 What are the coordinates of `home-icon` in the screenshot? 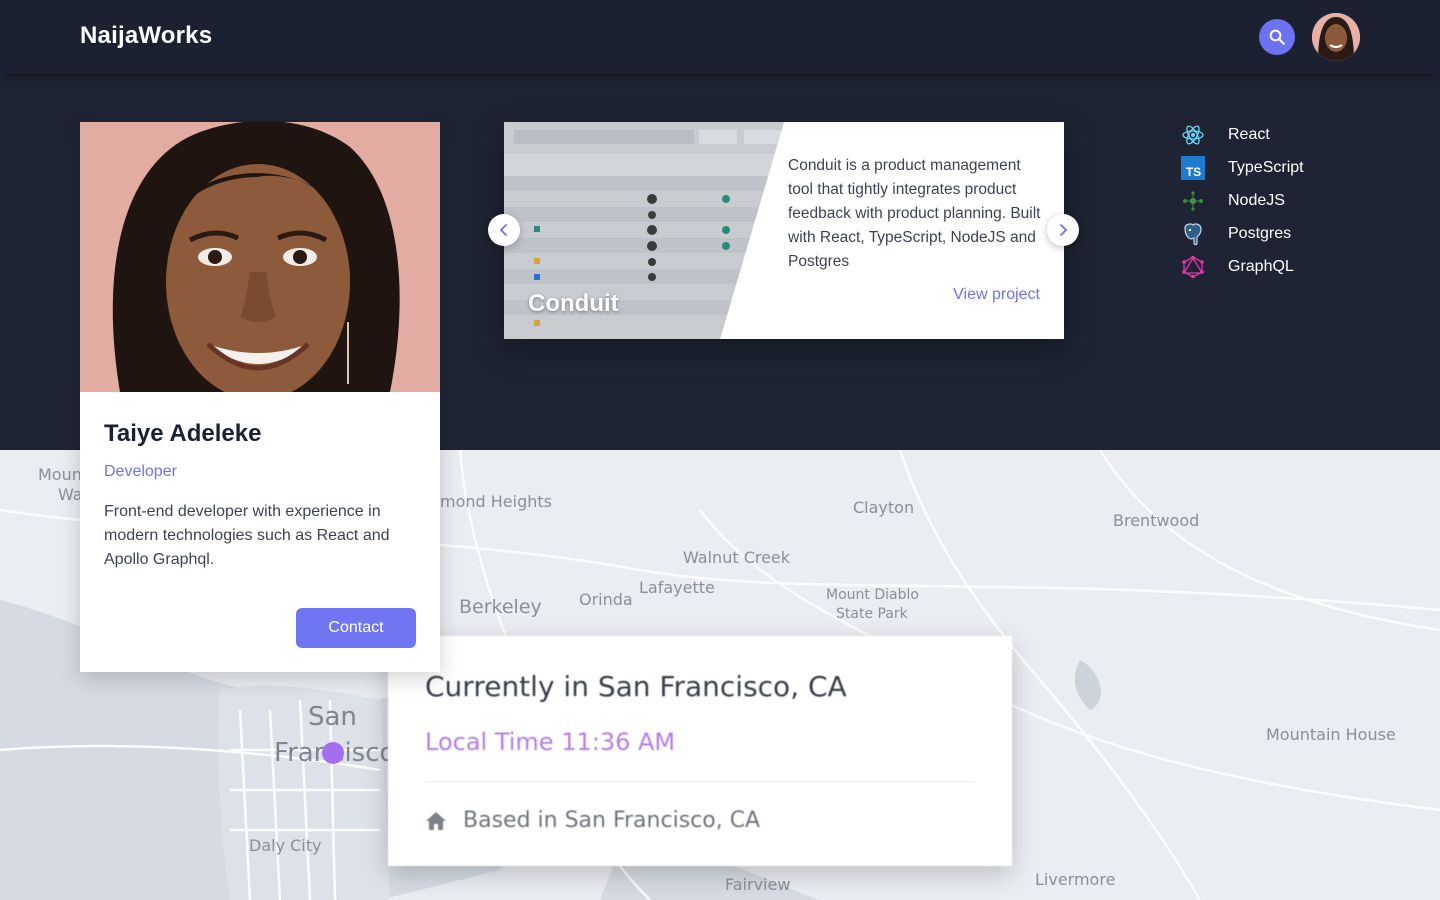 It's located at (436, 820).